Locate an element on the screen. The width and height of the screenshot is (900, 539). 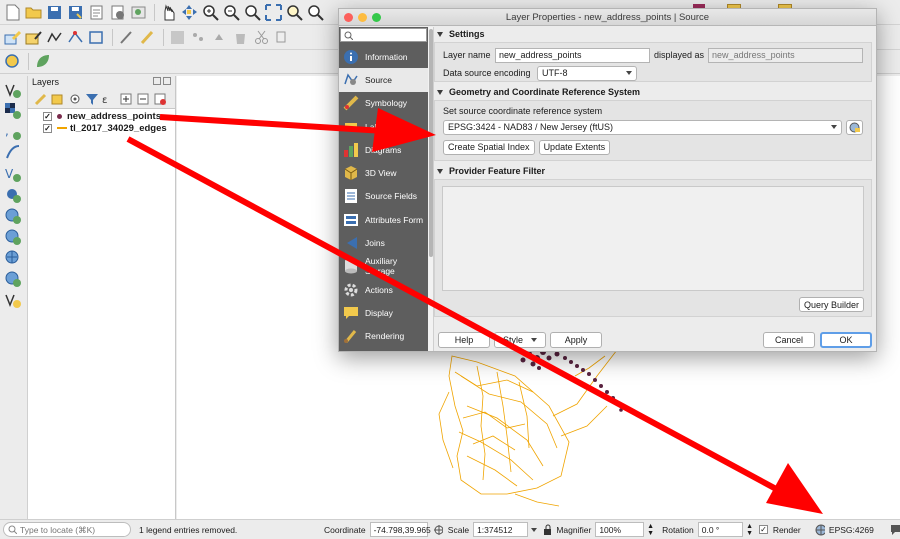
sidebar-item-source: Source is located at coordinates (383, 80).